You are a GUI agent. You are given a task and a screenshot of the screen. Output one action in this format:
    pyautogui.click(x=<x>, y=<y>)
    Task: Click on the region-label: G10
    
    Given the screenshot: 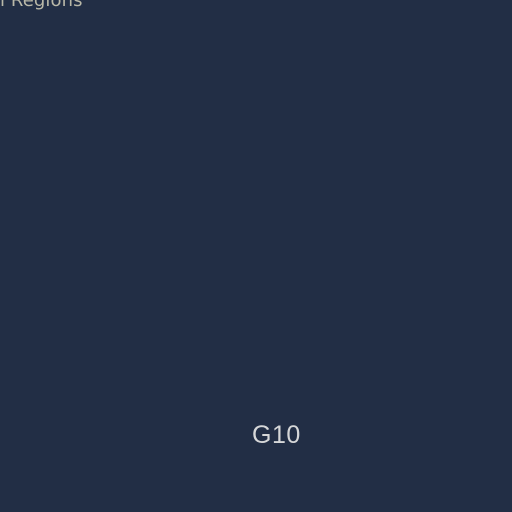 What is the action you would take?
    pyautogui.click(x=276, y=435)
    